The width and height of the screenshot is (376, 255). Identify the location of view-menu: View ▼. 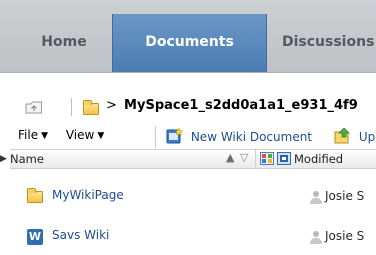
(85, 135).